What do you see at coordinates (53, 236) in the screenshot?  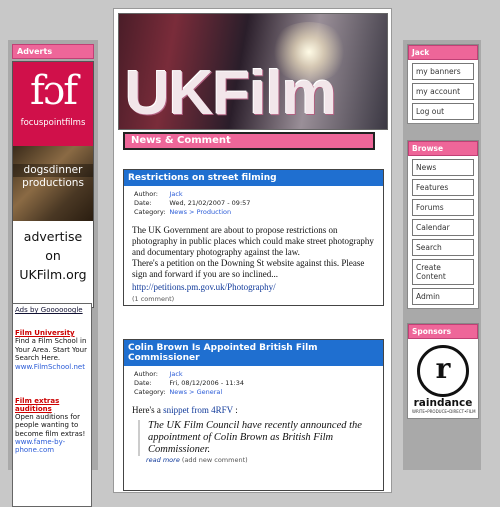 I see `advertise-line1: advertise` at bounding box center [53, 236].